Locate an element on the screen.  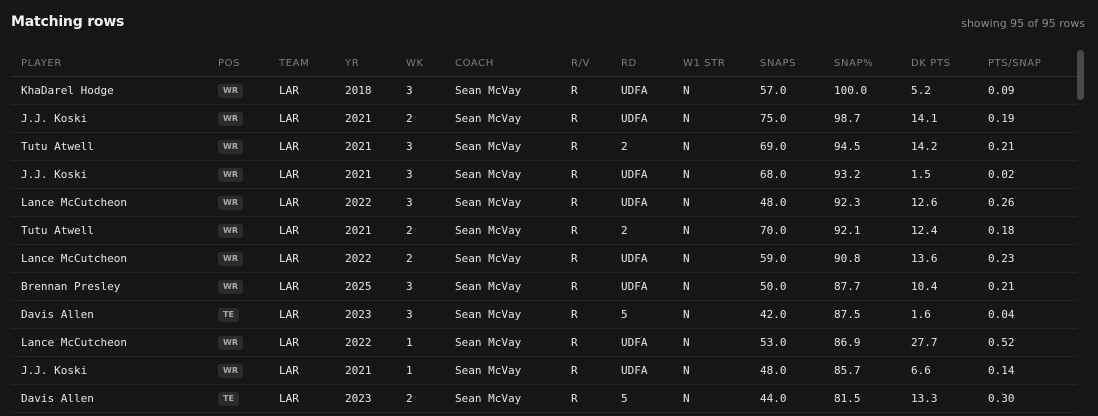
column-header-rv: R/V is located at coordinates (596, 63).